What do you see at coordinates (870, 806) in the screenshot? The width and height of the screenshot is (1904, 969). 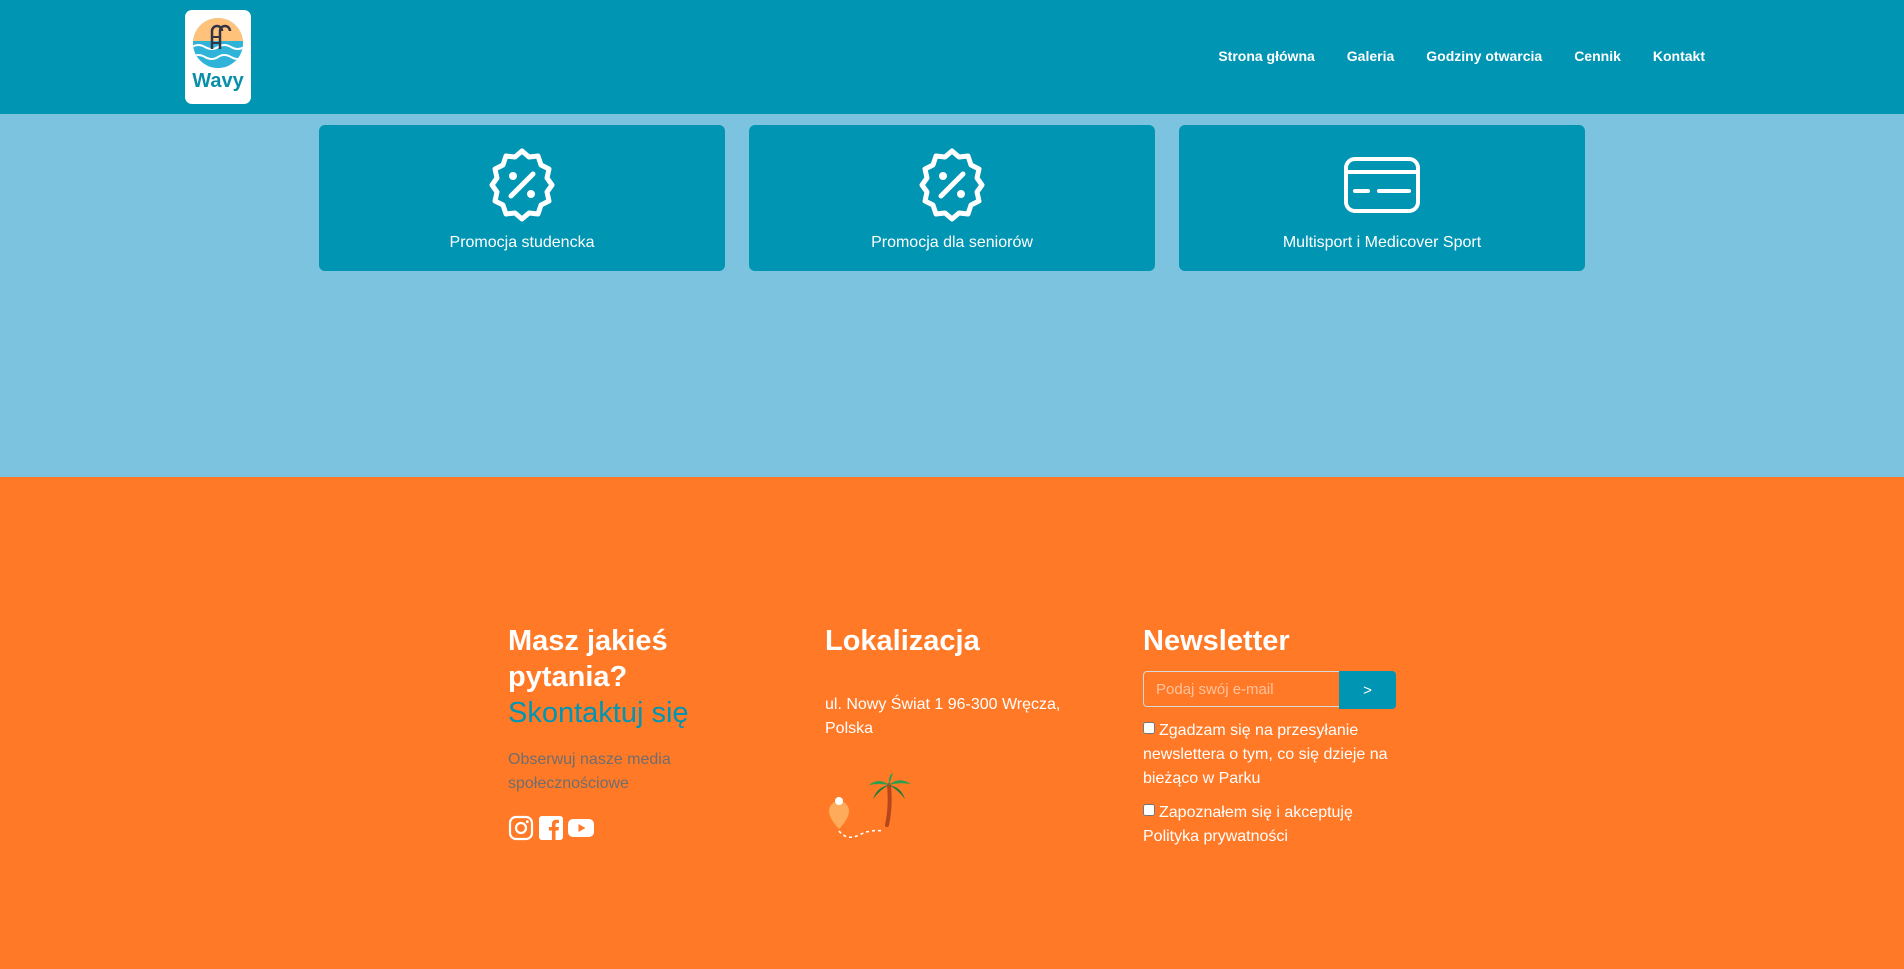 I see `map-route-palm-icon` at bounding box center [870, 806].